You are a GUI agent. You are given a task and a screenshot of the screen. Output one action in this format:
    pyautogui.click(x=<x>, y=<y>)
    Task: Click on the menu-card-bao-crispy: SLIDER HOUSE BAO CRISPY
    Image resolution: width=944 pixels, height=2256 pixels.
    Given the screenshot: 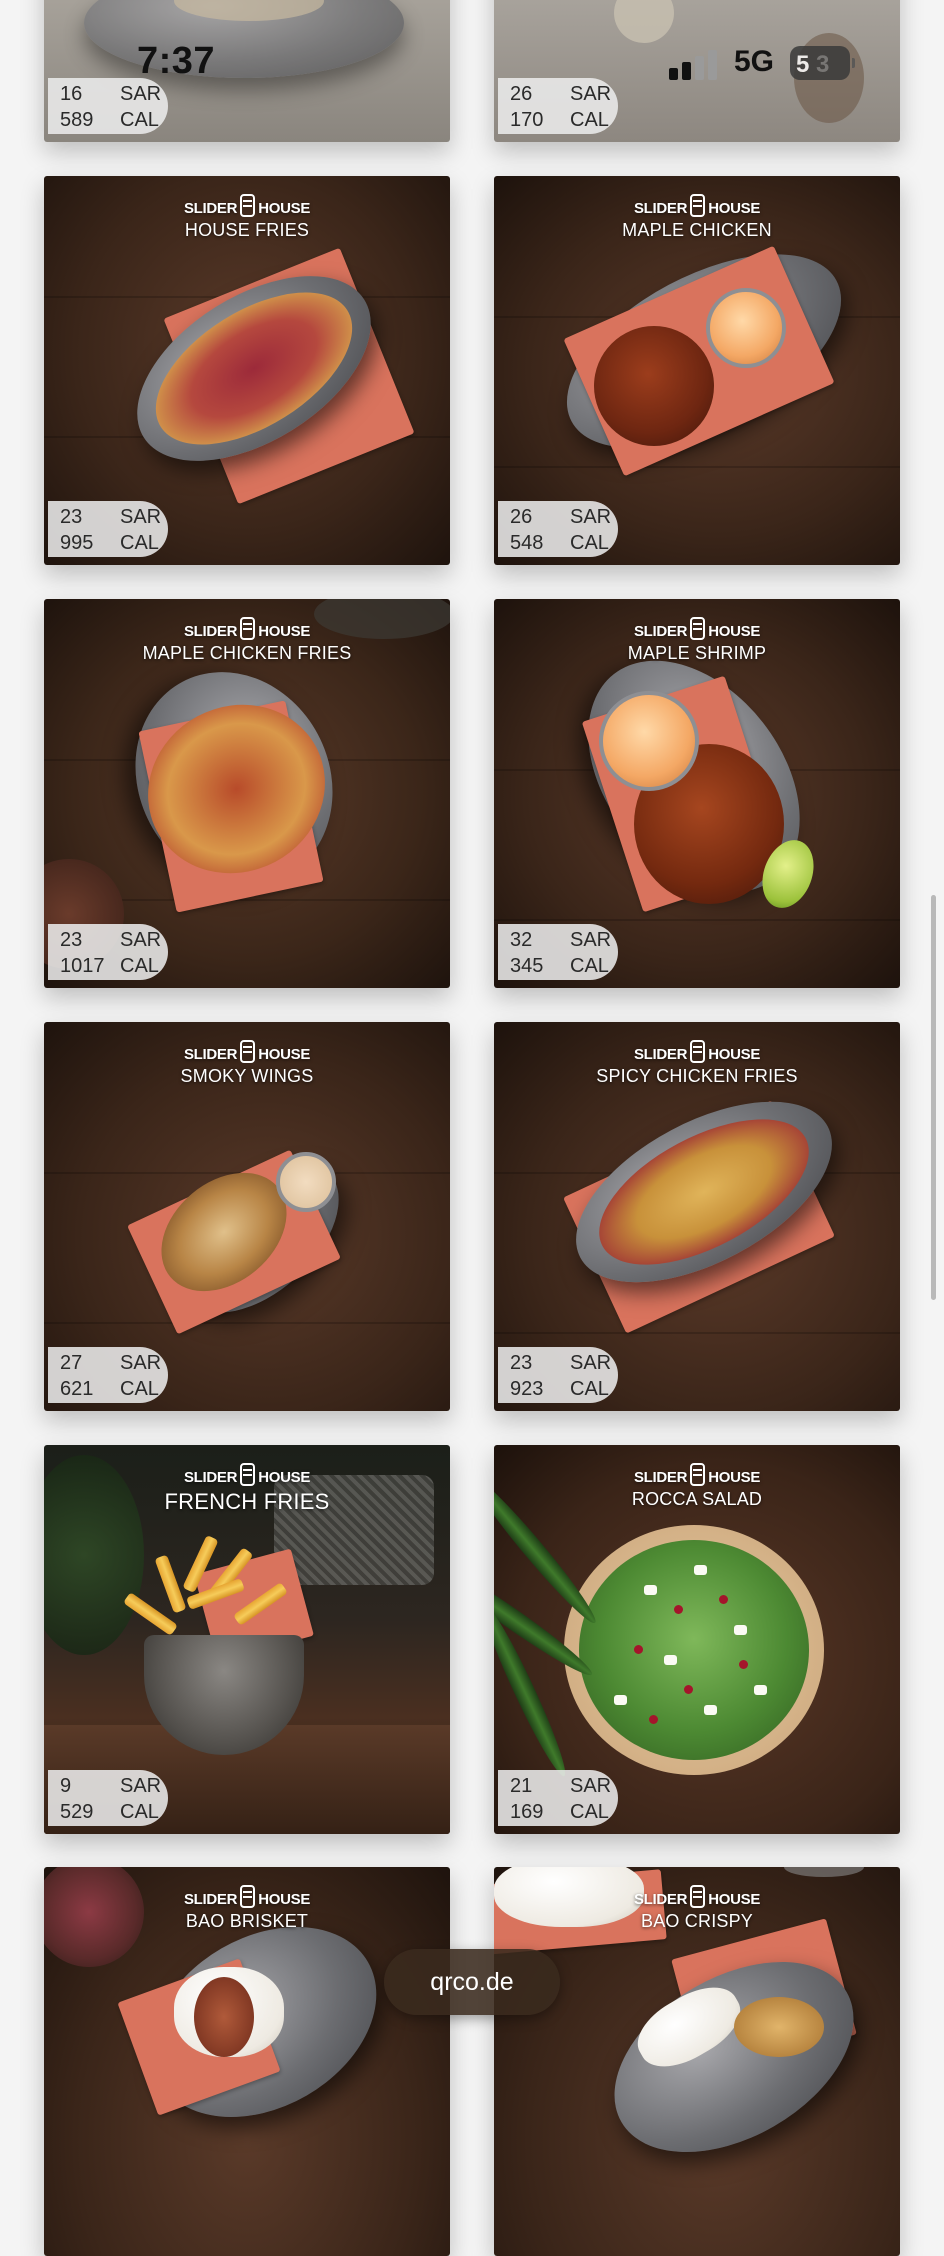 What is the action you would take?
    pyautogui.click(x=697, y=2061)
    